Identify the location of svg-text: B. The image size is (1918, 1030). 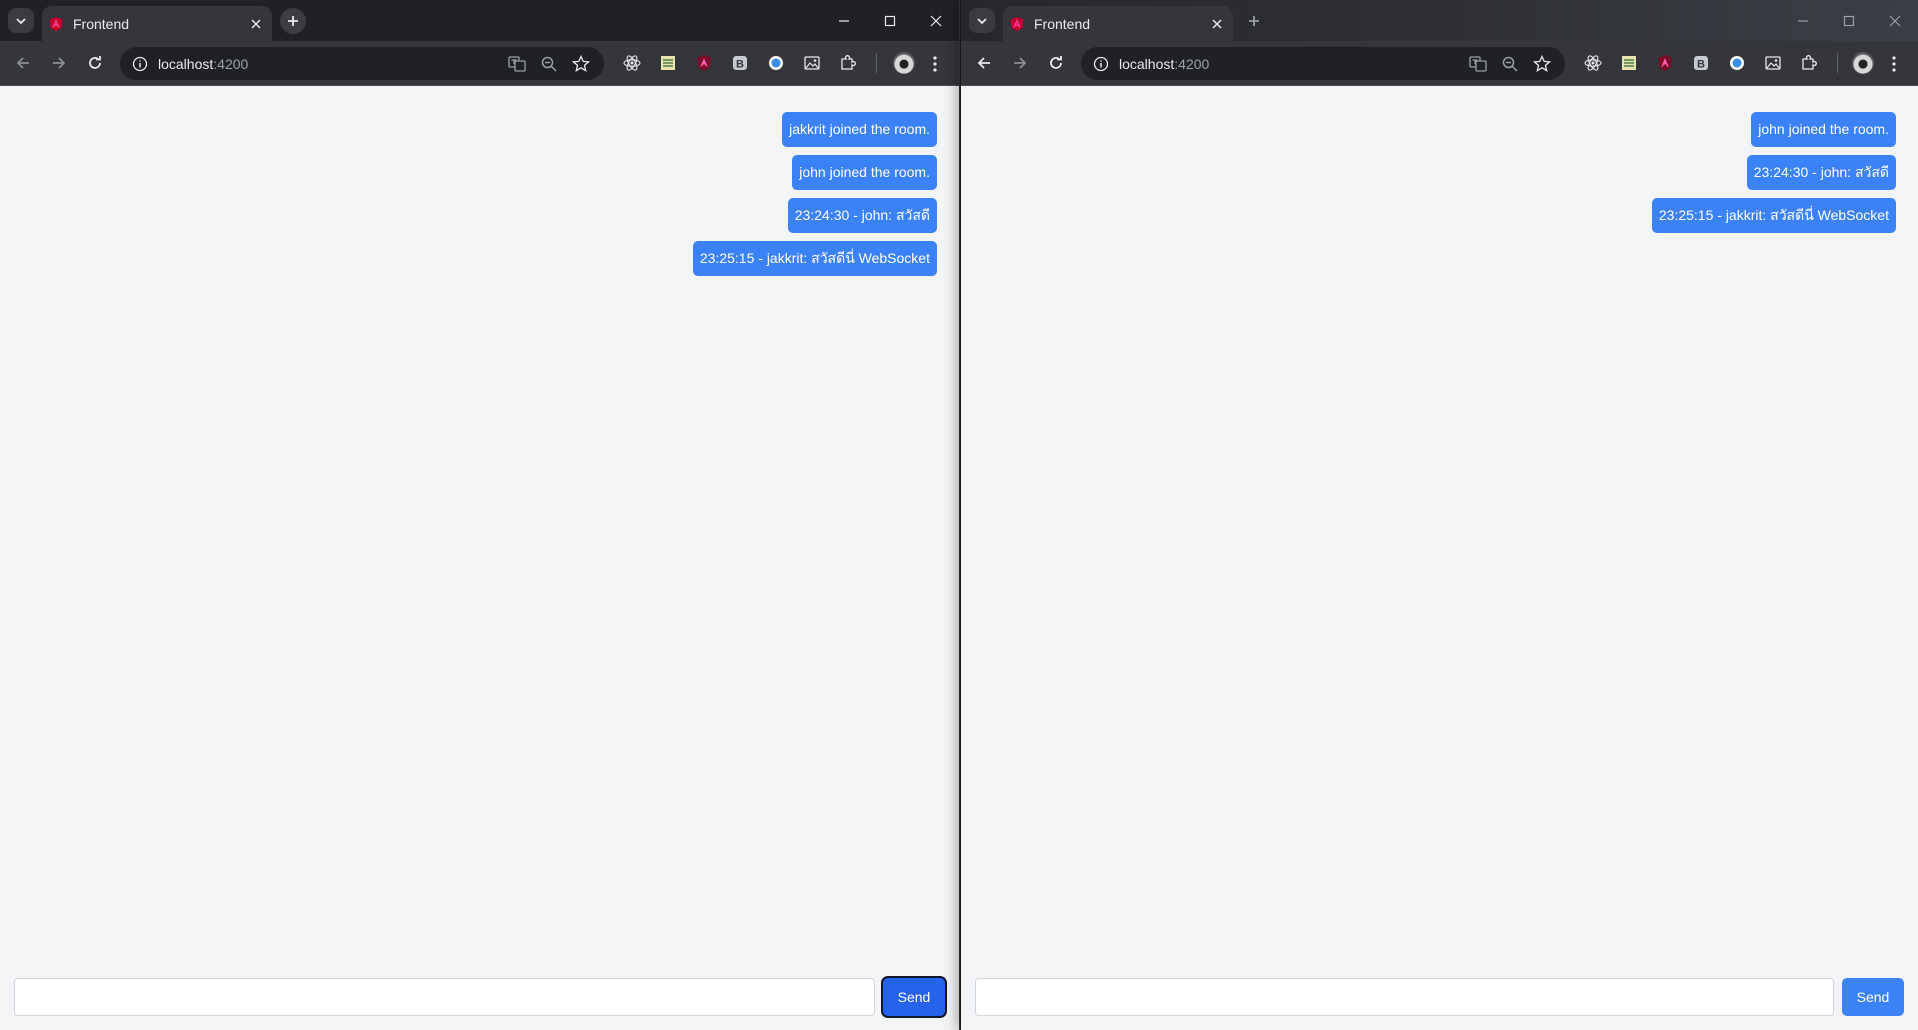
(740, 65).